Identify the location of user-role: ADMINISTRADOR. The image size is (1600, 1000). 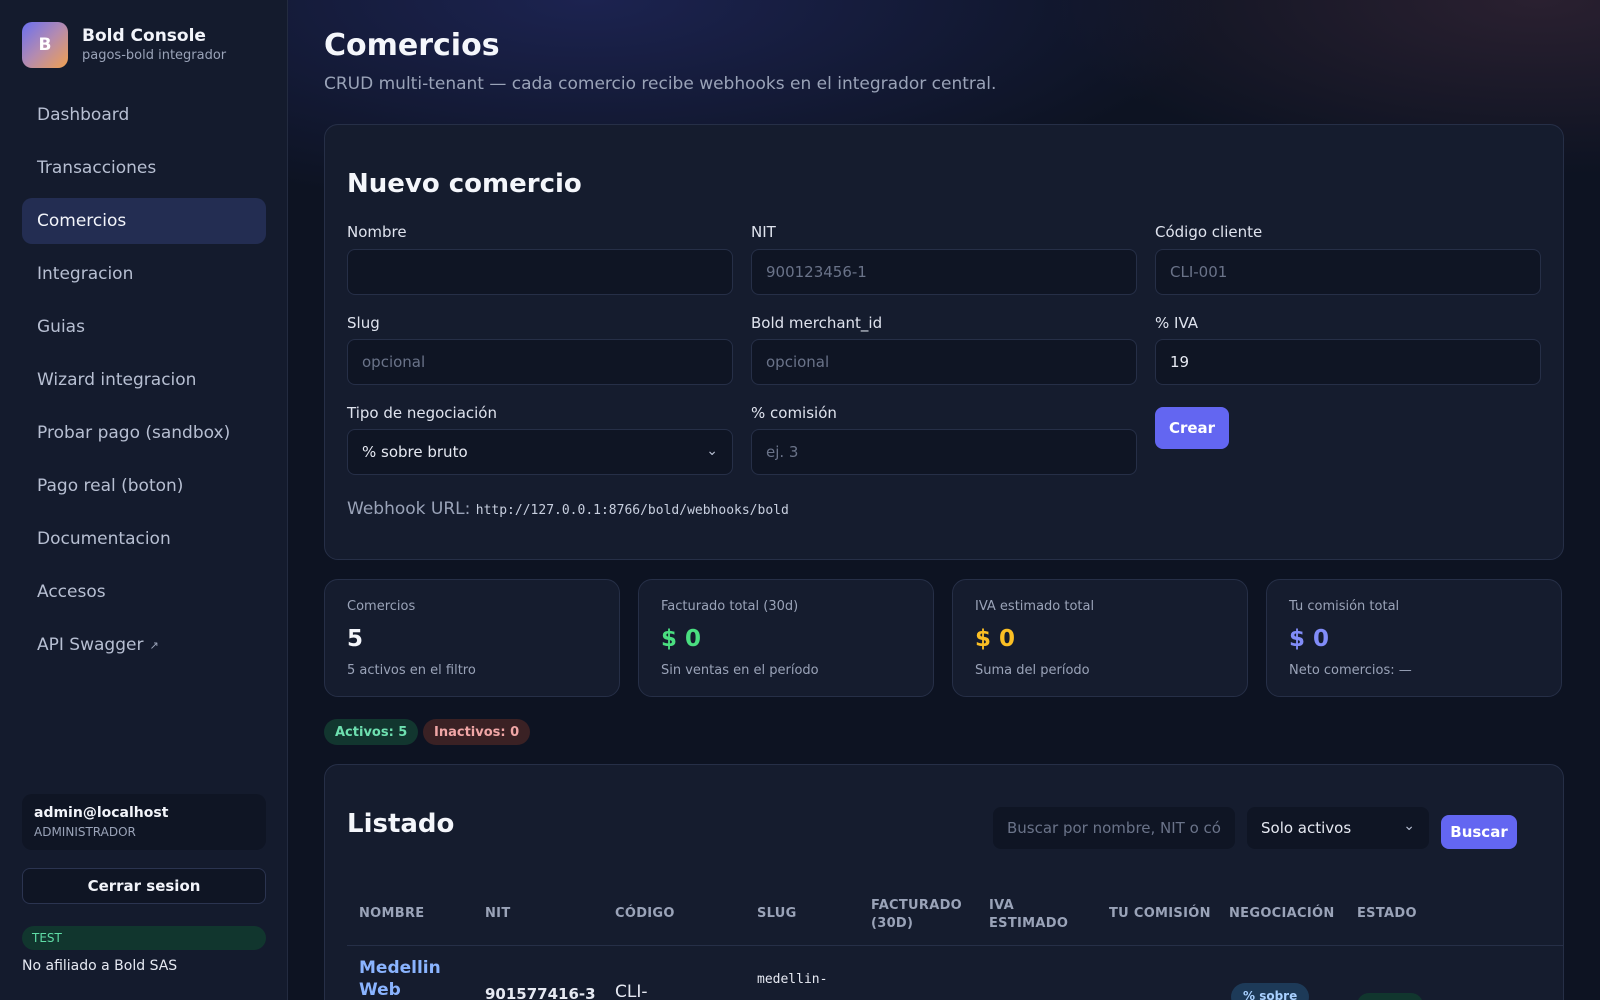
(85, 832).